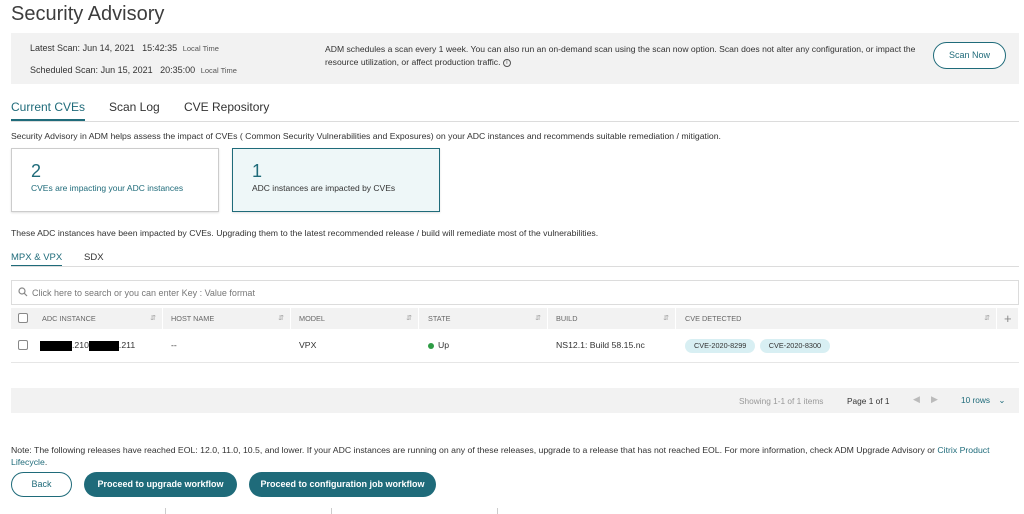  Describe the element at coordinates (758, 346) in the screenshot. I see `cve-detected-cell: CVE-2020-8299 CVE-2020-8300` at that location.